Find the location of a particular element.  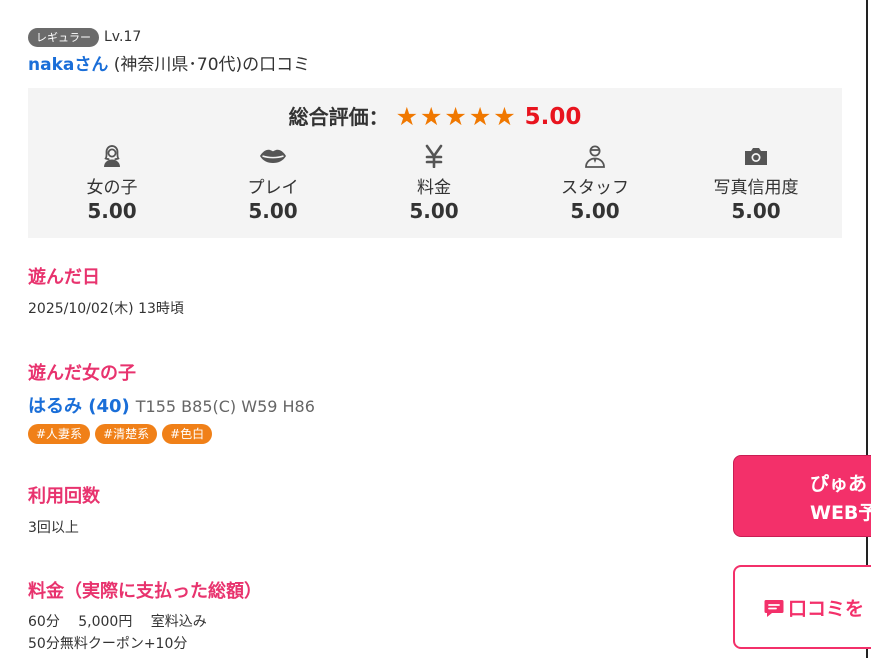

overall-score: 5.00 is located at coordinates (553, 117).